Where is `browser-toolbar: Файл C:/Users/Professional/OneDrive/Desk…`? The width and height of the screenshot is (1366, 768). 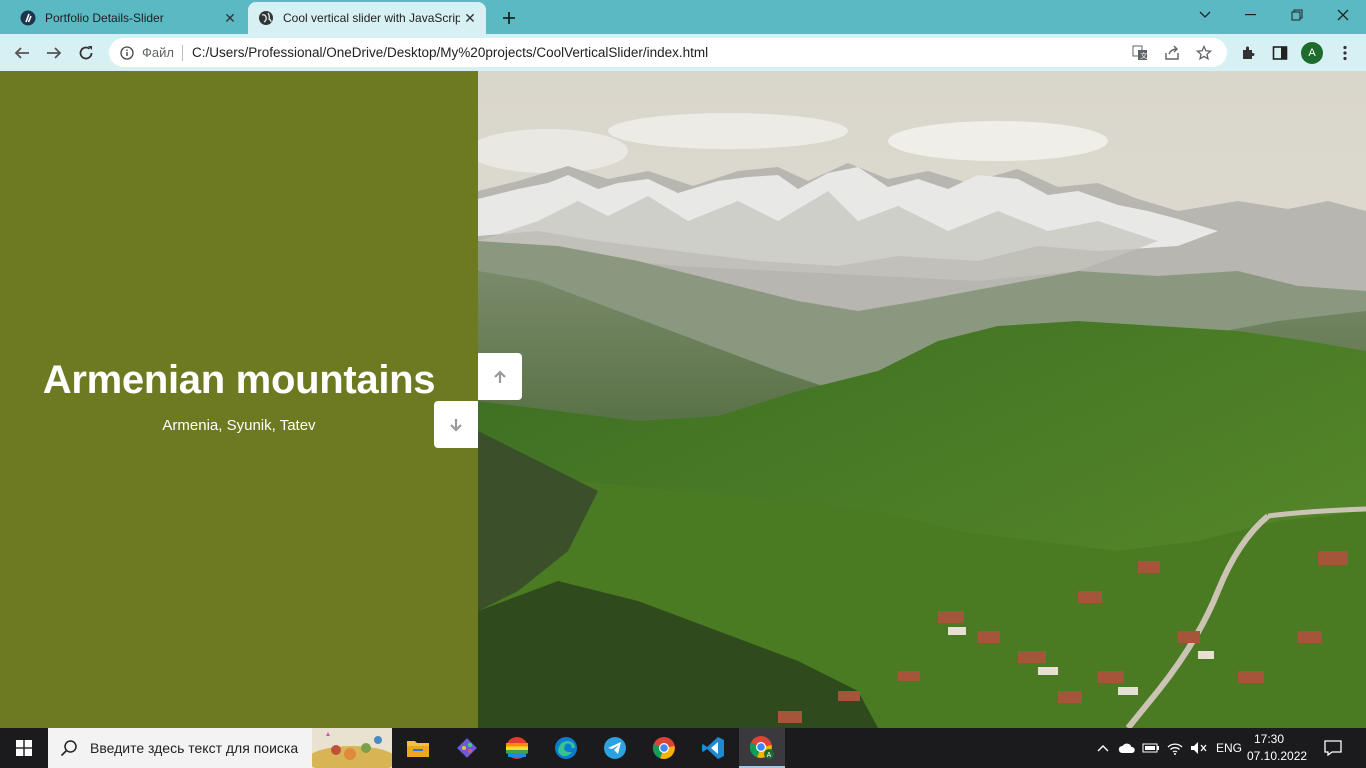
browser-toolbar: Файл C:/Users/Professional/OneDrive/Desk… is located at coordinates (683, 52).